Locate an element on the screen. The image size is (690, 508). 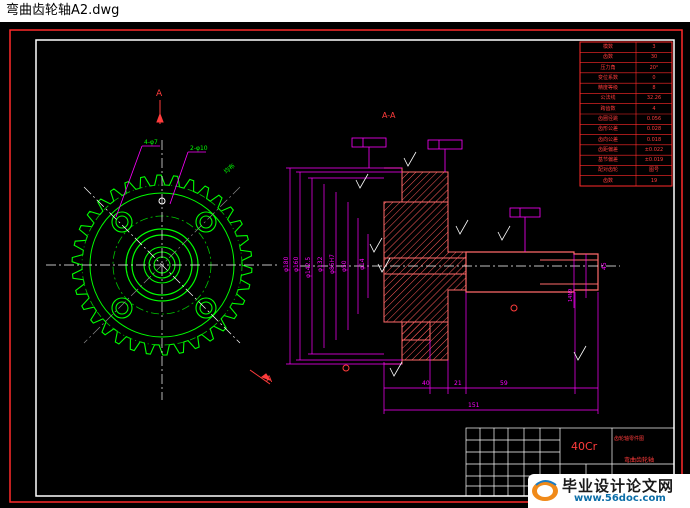
svg-text: φ160 is located at coordinates (296, 264).